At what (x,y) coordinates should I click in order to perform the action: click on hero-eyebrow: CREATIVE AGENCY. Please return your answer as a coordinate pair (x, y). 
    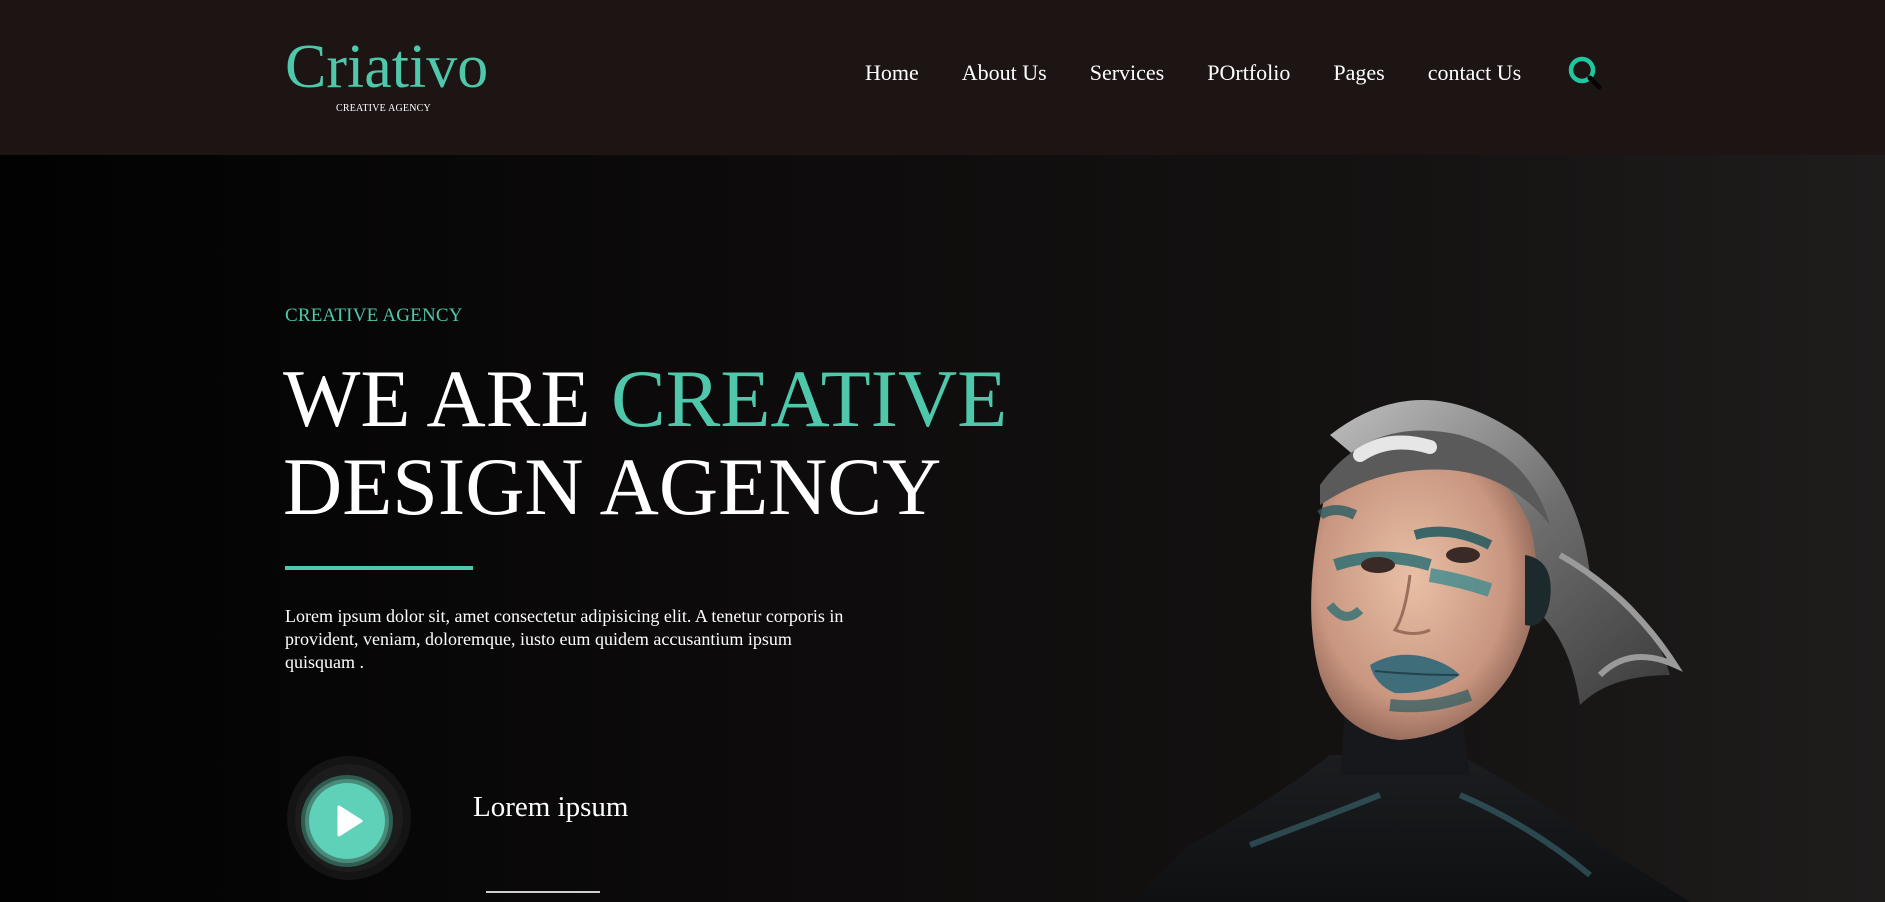
    Looking at the image, I should click on (374, 315).